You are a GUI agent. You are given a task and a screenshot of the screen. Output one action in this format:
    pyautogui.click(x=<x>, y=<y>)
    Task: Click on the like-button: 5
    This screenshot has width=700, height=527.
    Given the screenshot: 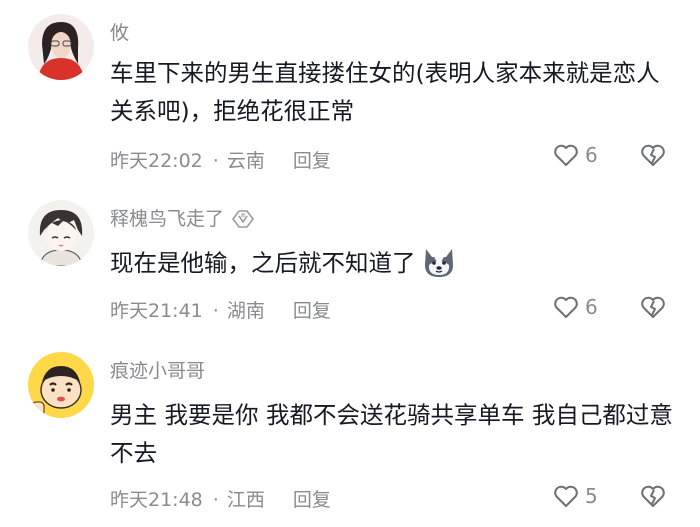 What is the action you would take?
    pyautogui.click(x=575, y=496)
    